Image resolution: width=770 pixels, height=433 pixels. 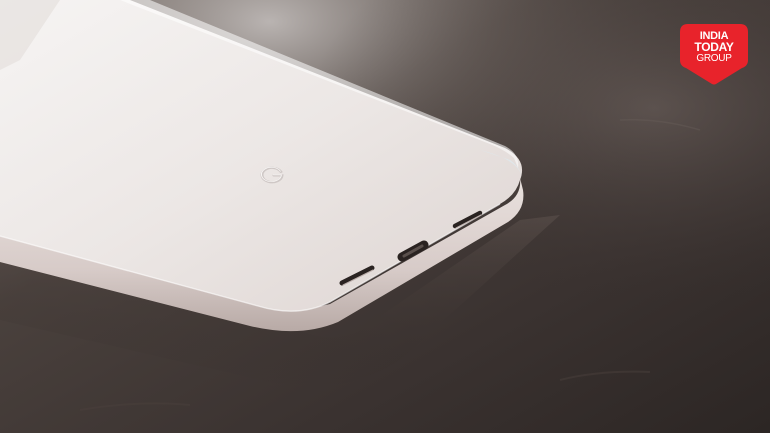 I want to click on logo-line-today: TODAY, so click(x=714, y=47).